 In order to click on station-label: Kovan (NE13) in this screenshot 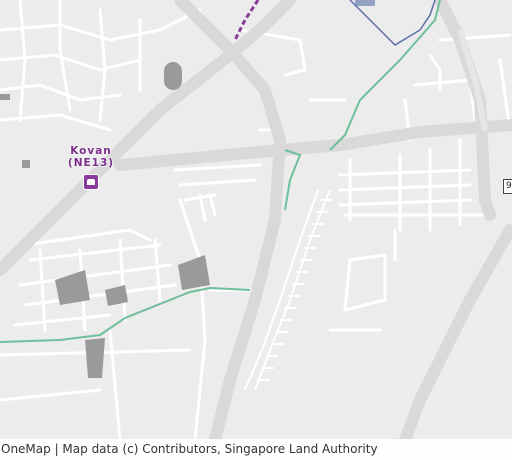, I will do `click(91, 157)`.